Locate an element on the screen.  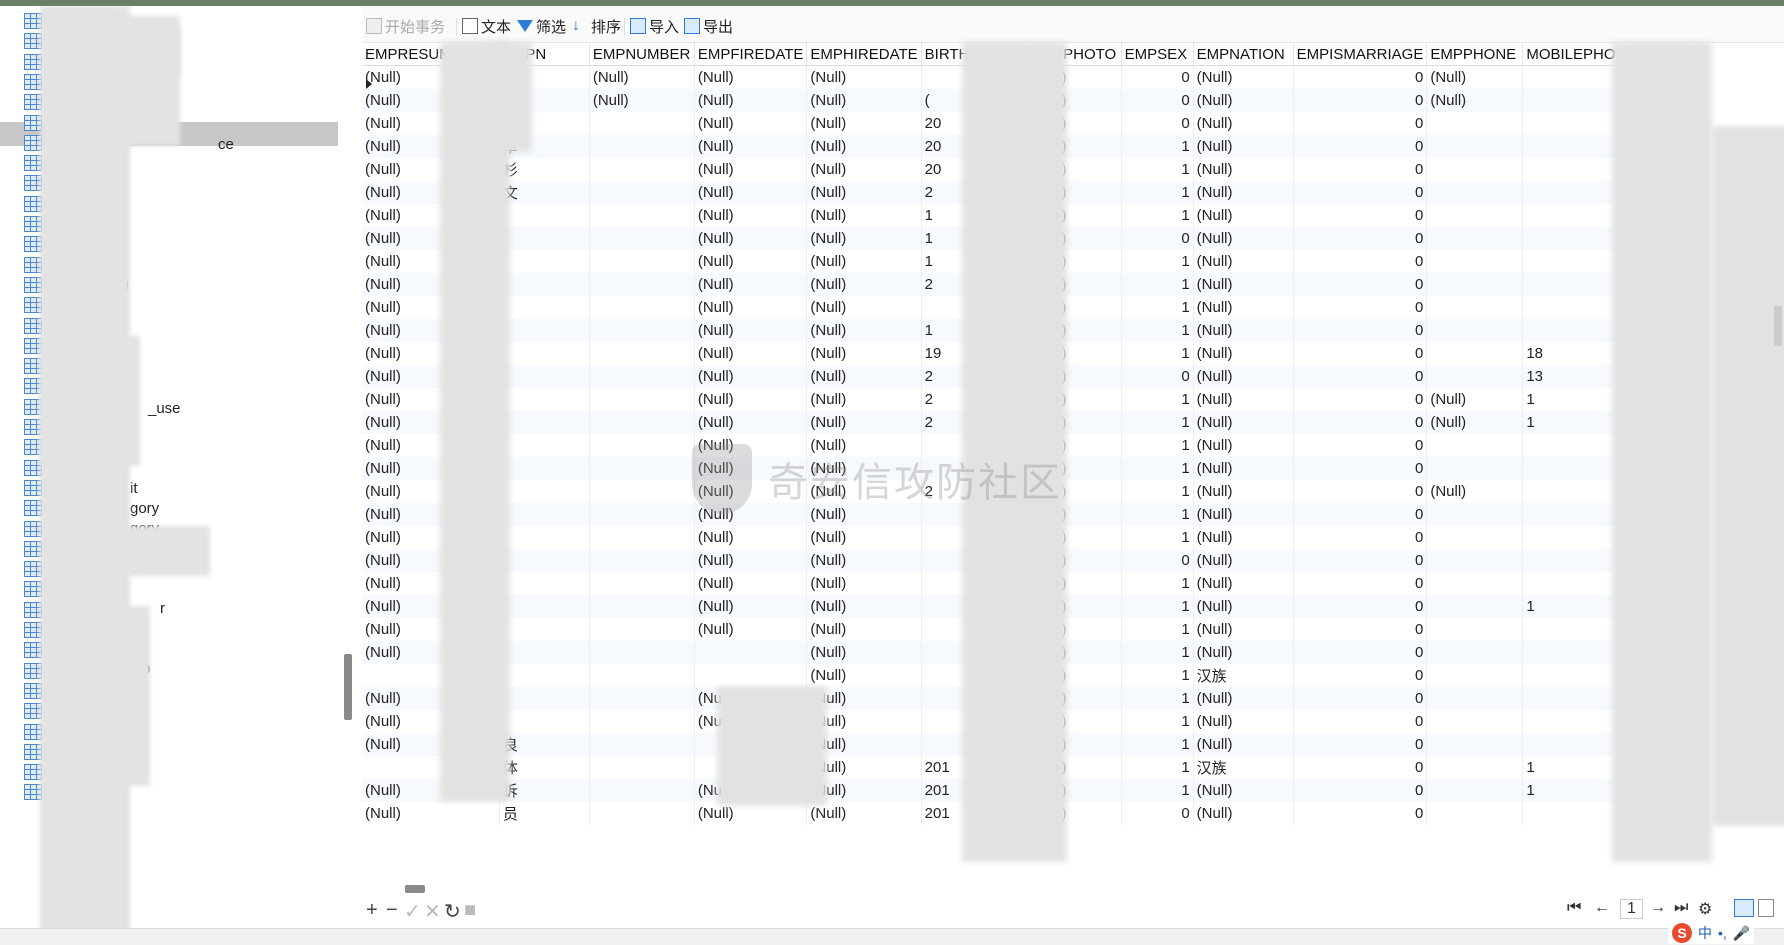
stop-icon: ■ is located at coordinates (470, 910).